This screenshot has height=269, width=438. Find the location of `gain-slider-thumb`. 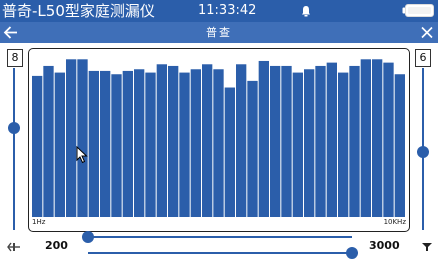

gain-slider-thumb is located at coordinates (14, 127).